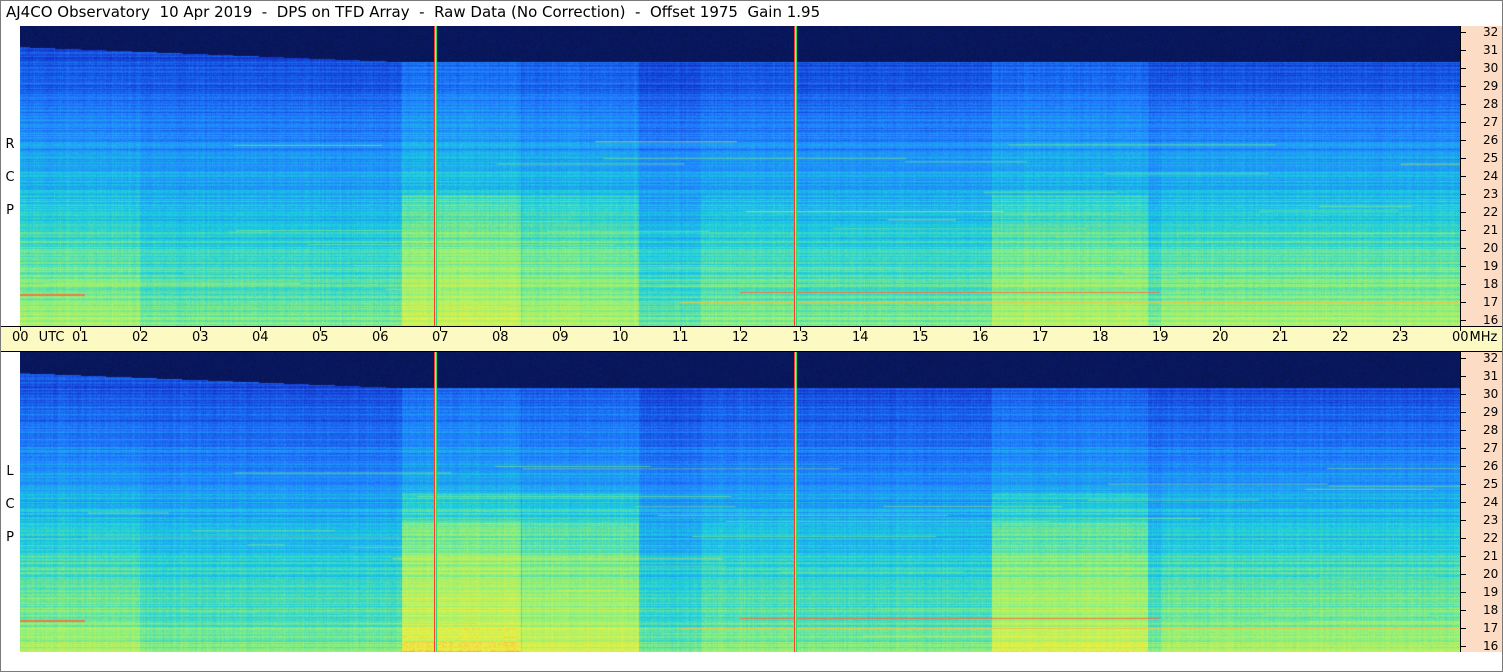 Image resolution: width=1503 pixels, height=672 pixels. What do you see at coordinates (1491, 320) in the screenshot?
I see `freq-tick-text: 16` at bounding box center [1491, 320].